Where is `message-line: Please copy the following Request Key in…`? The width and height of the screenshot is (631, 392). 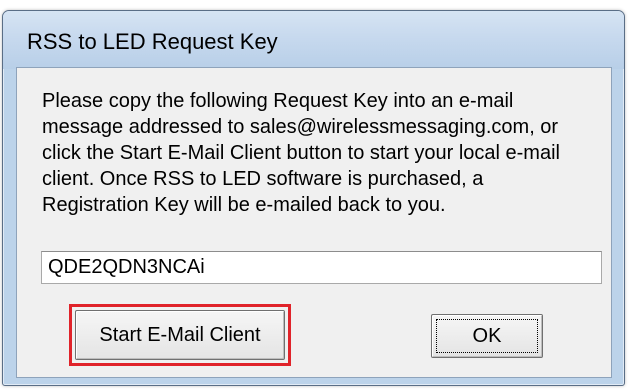
message-line: Please copy the following Request Key in… is located at coordinates (278, 101).